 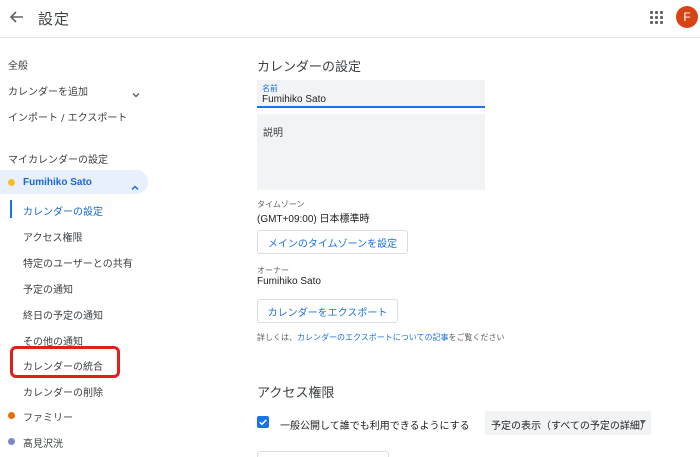 I want to click on section-title-access: アクセス権限, so click(x=296, y=393).